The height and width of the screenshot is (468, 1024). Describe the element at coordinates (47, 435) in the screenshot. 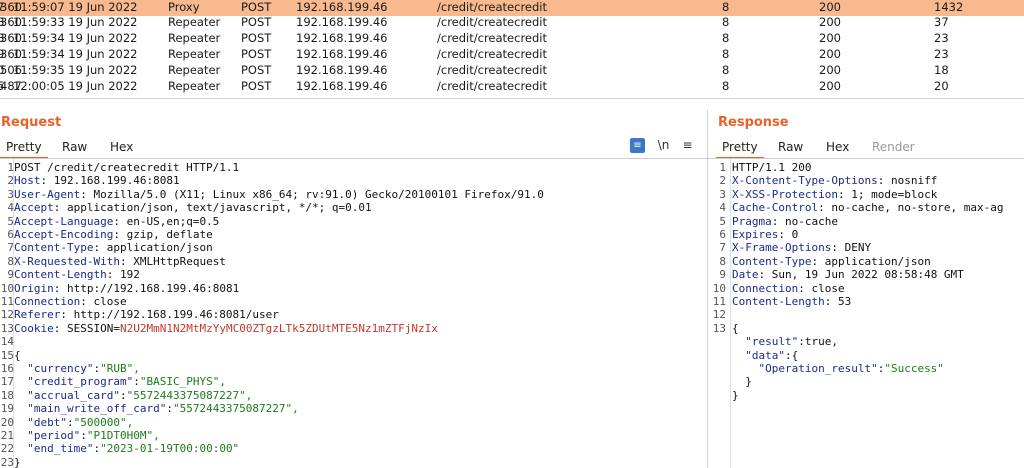

I see `code-key: "period"` at that location.